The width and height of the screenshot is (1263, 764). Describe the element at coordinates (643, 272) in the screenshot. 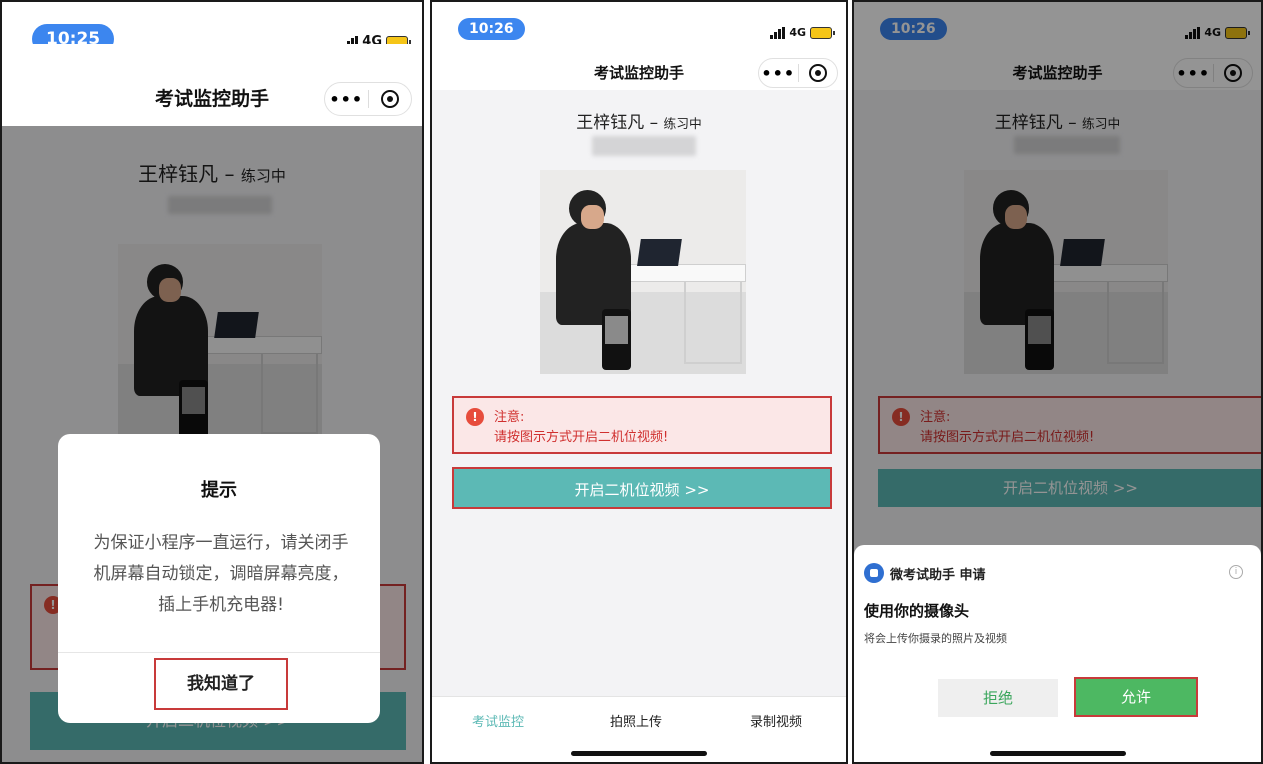

I see `example-photo` at that location.